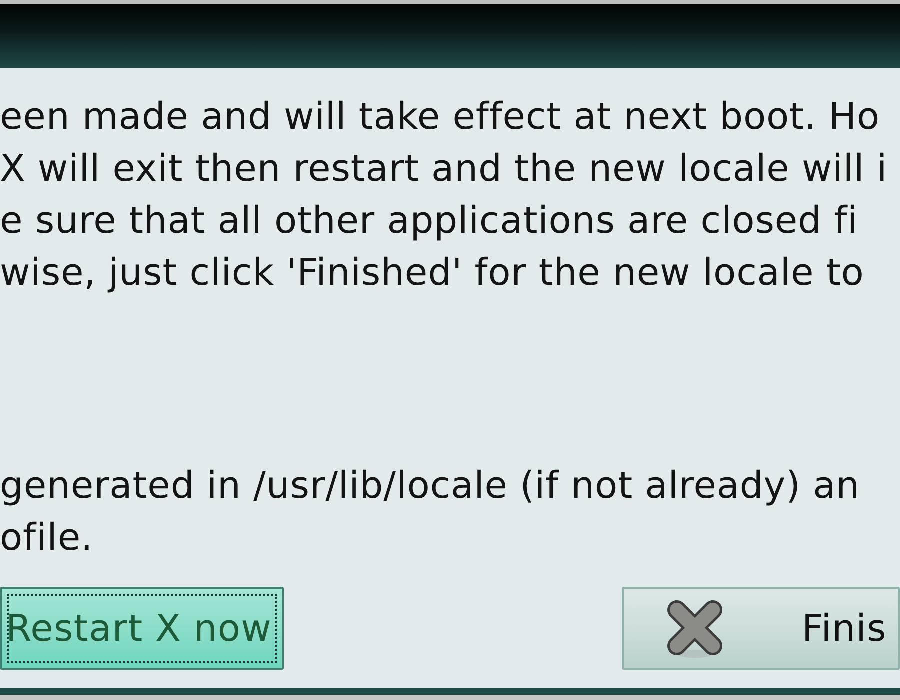  I want to click on finish-button: Finis, so click(761, 628).